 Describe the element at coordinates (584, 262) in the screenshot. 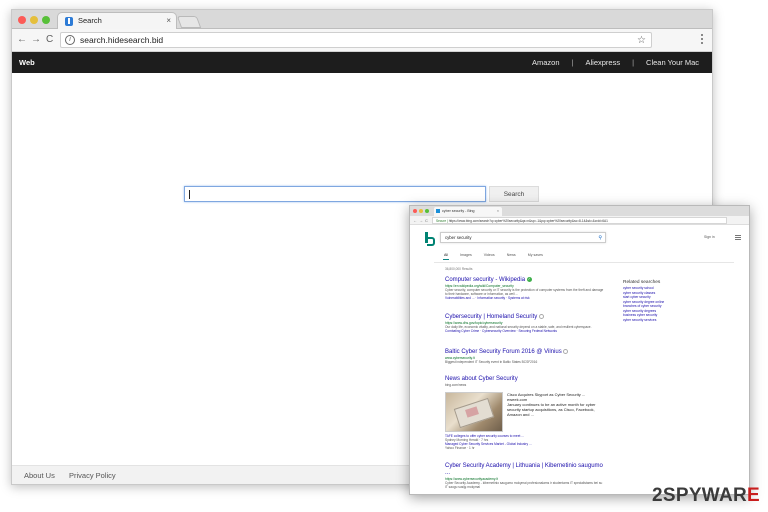

I see `inset-divider` at that location.